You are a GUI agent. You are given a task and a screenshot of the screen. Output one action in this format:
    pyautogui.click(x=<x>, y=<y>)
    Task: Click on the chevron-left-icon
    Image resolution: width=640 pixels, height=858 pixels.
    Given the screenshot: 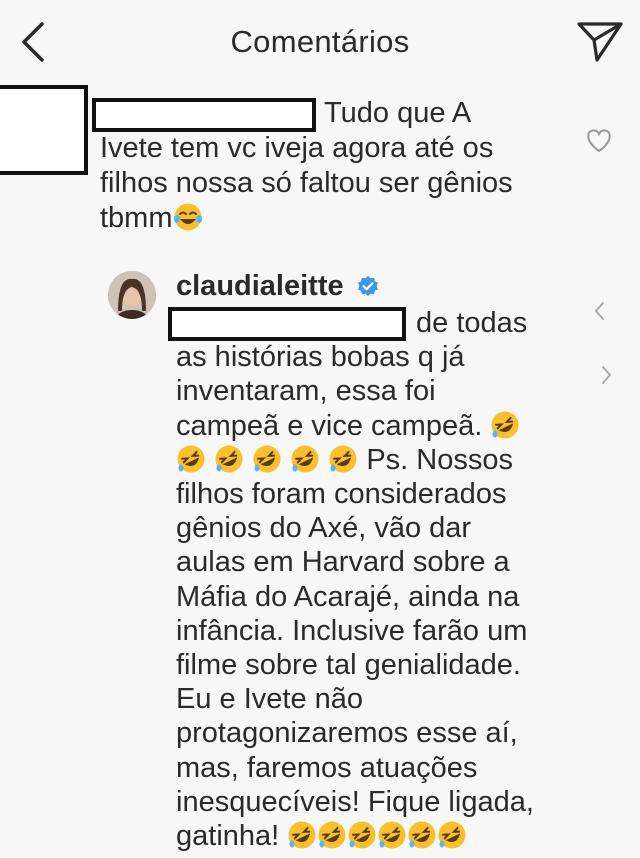 What is the action you would take?
    pyautogui.click(x=599, y=311)
    